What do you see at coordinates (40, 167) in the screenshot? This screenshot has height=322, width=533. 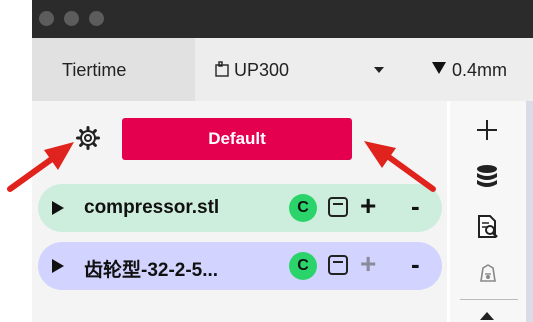 I see `arrow-to-gear` at bounding box center [40, 167].